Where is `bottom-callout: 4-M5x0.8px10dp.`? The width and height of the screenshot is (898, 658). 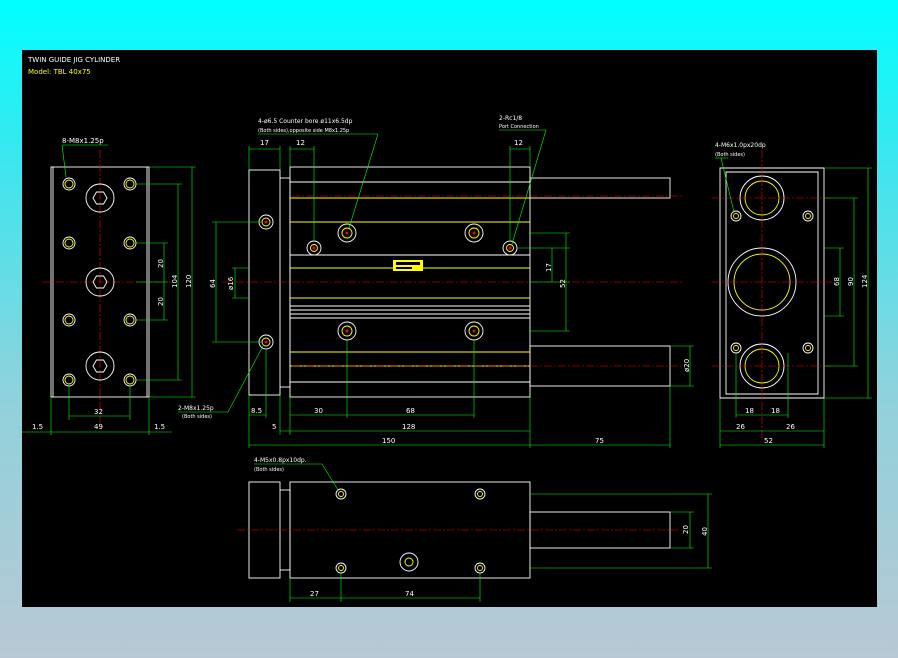 bottom-callout: 4-M5x0.8px10dp. is located at coordinates (280, 460).